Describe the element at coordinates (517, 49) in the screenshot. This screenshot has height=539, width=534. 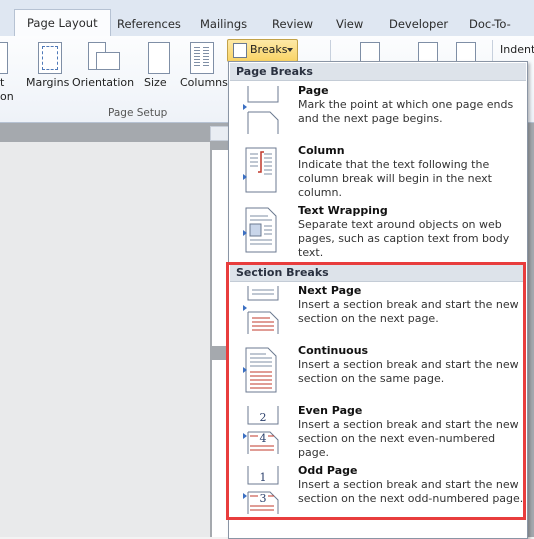
I see `indent-label: Indent` at that location.